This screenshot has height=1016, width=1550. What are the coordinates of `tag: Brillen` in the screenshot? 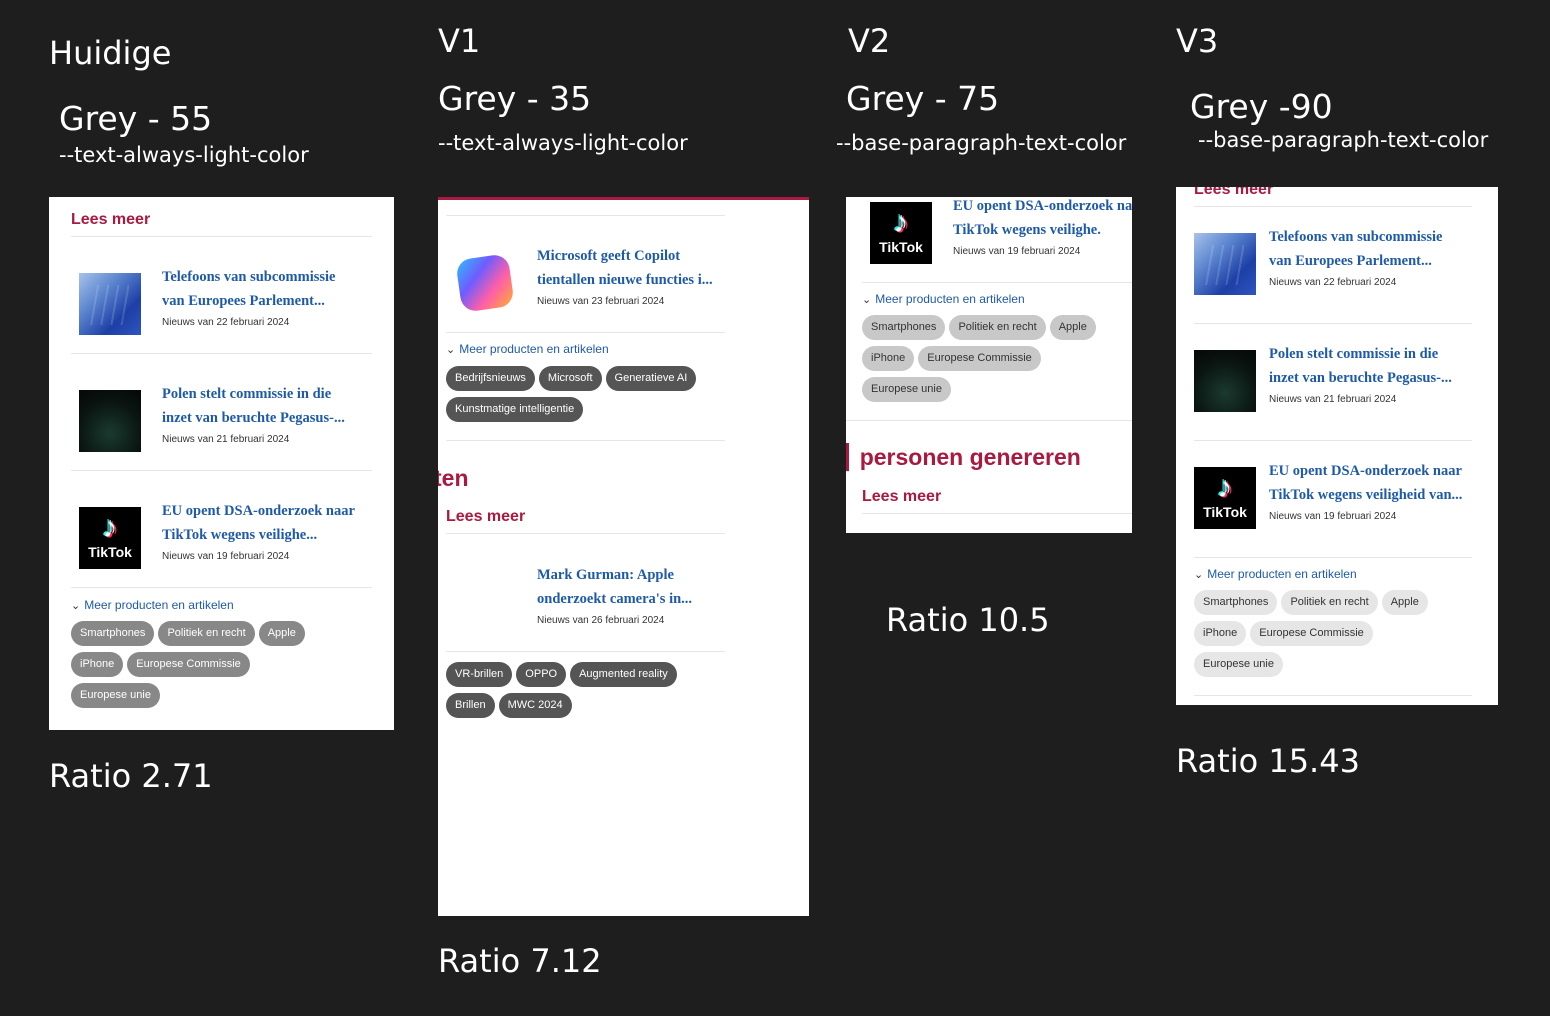 It's located at (470, 705).